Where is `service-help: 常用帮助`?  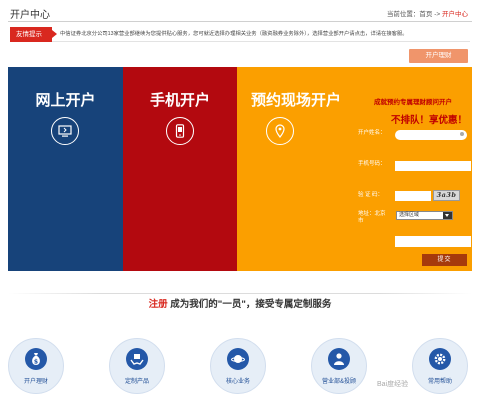
service-help: 常用帮助 is located at coordinates (440, 366).